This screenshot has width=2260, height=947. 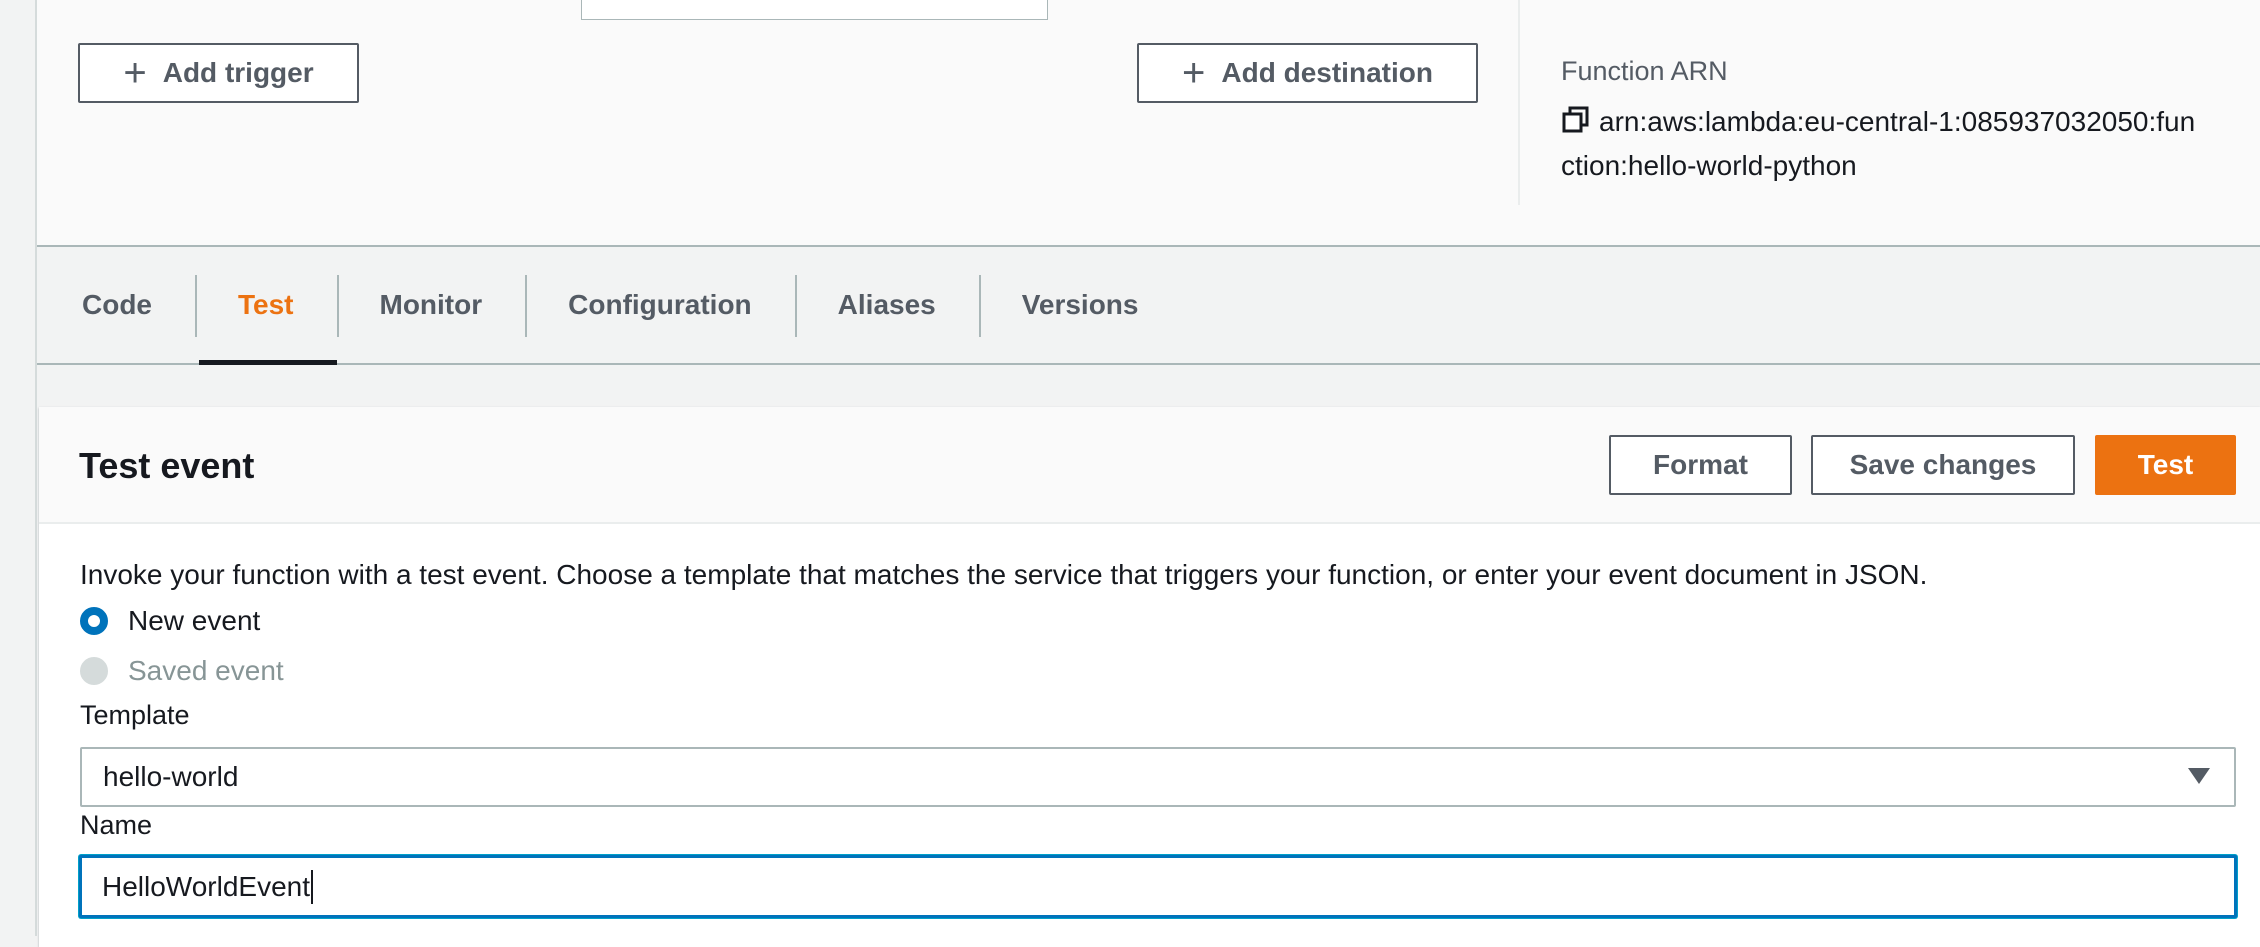 I want to click on caret-down-icon, so click(x=2199, y=776).